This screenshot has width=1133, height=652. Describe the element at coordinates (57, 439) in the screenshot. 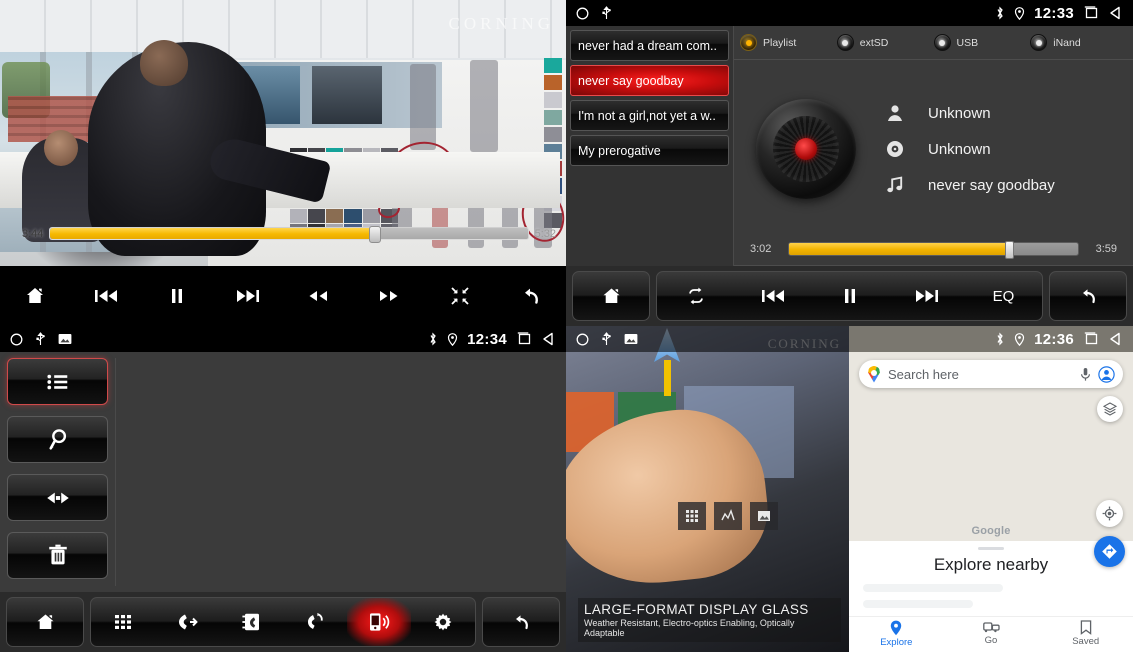

I see `search-contacts-button` at that location.